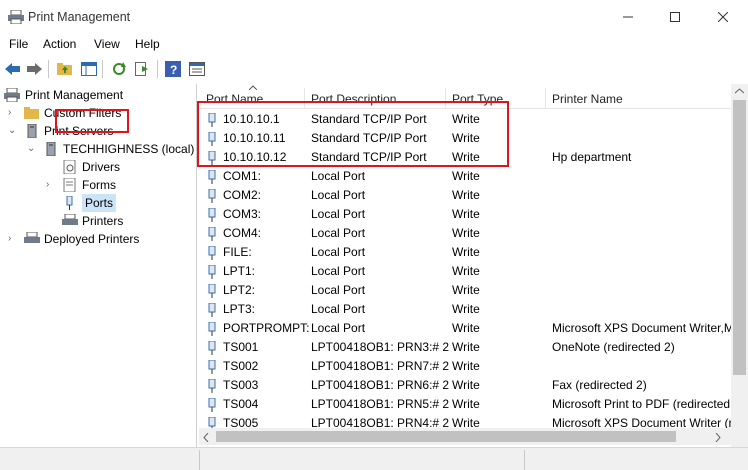  Describe the element at coordinates (206, 437) in the screenshot. I see `scroll-left-icon` at that location.